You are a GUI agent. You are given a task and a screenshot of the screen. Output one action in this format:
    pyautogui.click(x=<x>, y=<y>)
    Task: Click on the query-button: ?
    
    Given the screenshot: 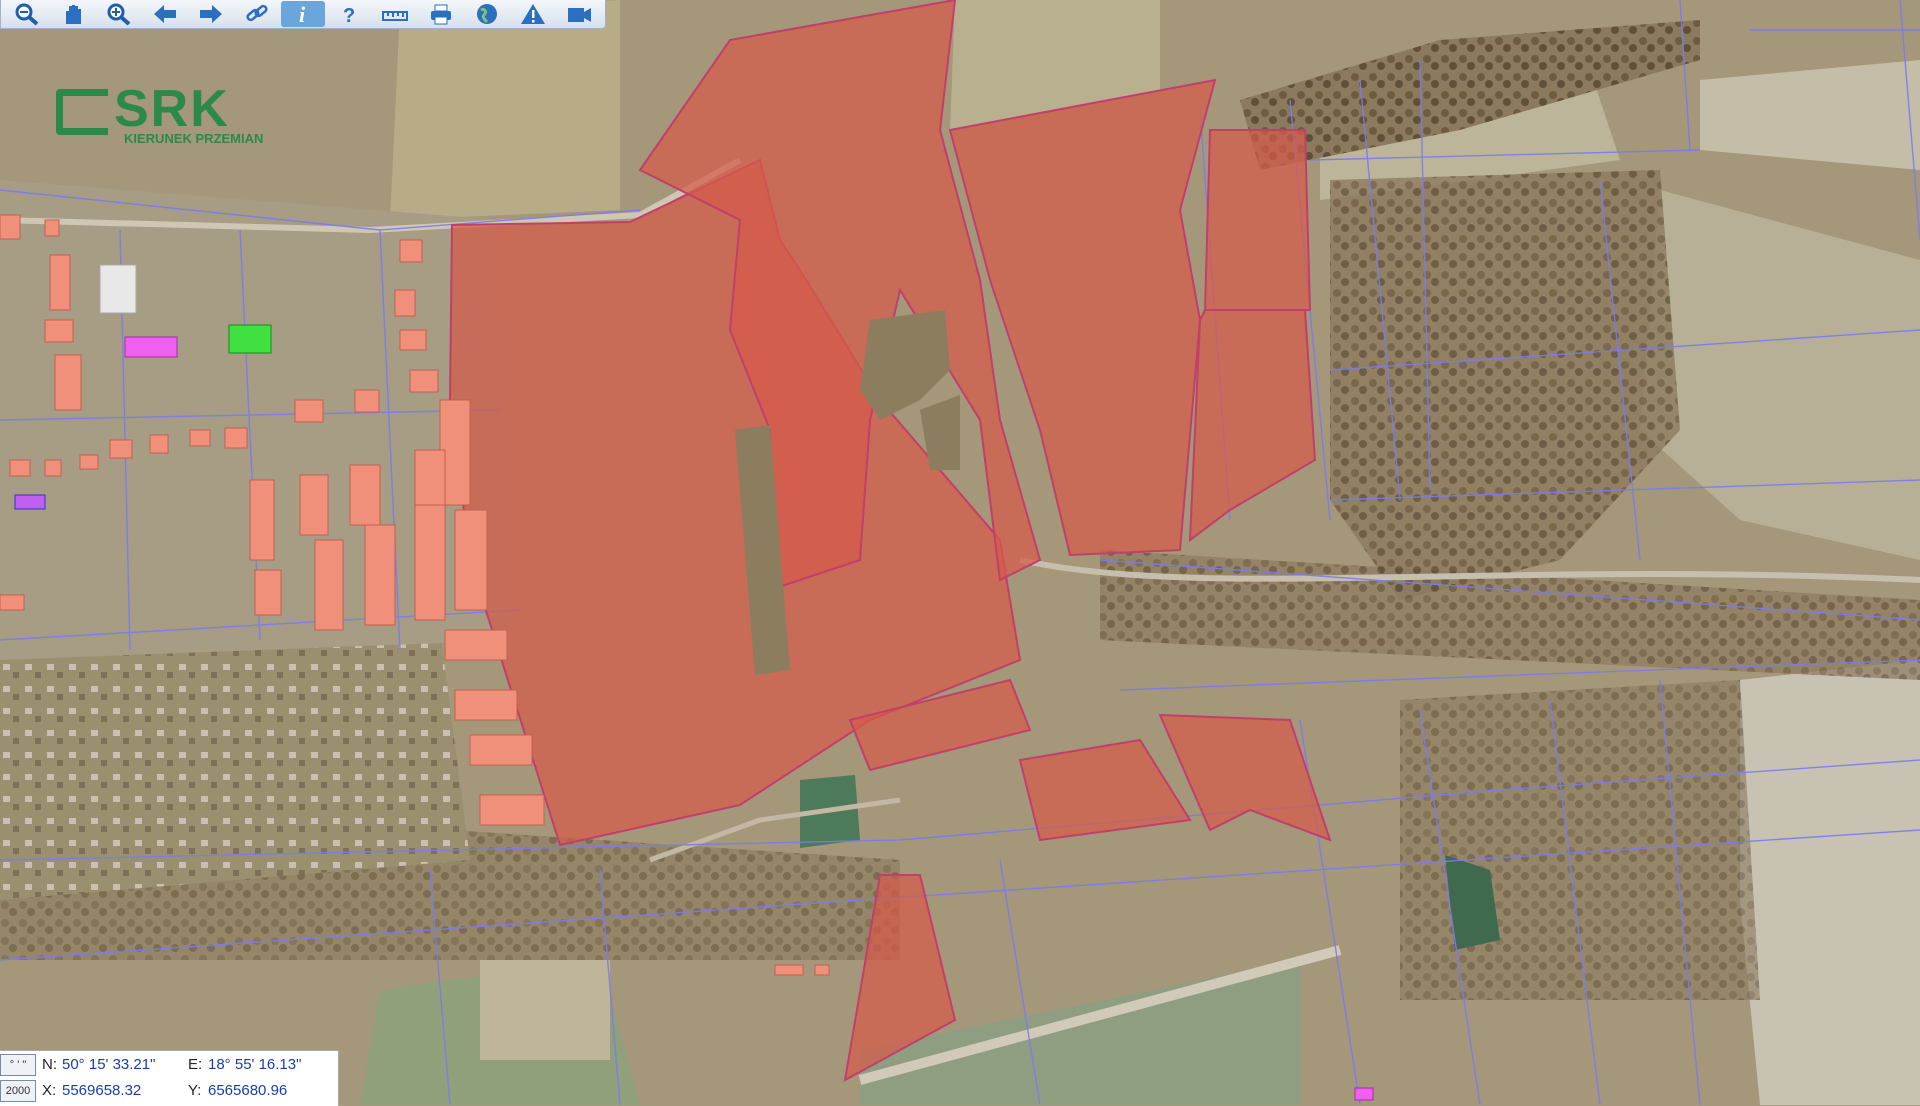 What is the action you would take?
    pyautogui.click(x=349, y=14)
    